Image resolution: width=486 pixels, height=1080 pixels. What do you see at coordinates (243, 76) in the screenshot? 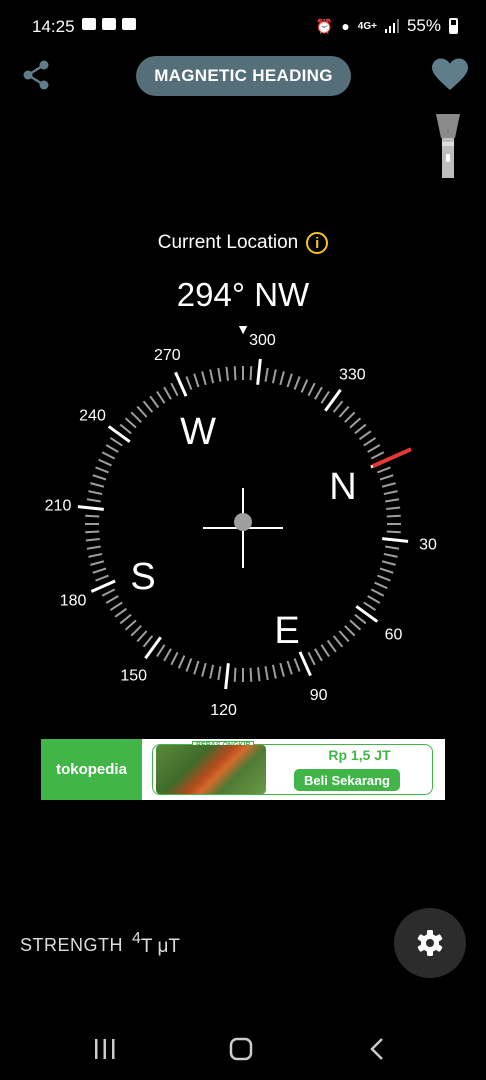
I see `mode-title-button: MAGNETIC HEADING` at bounding box center [243, 76].